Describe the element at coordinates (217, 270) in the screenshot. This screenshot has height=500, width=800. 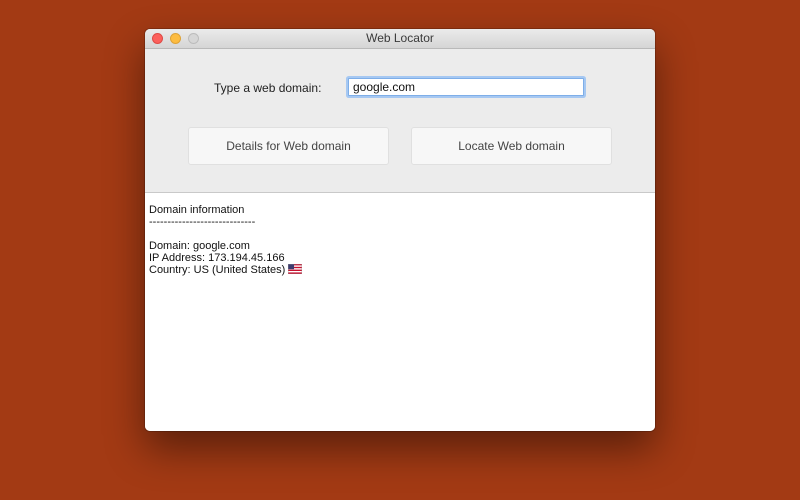
I see `output-country: Country: US (United States)` at that location.